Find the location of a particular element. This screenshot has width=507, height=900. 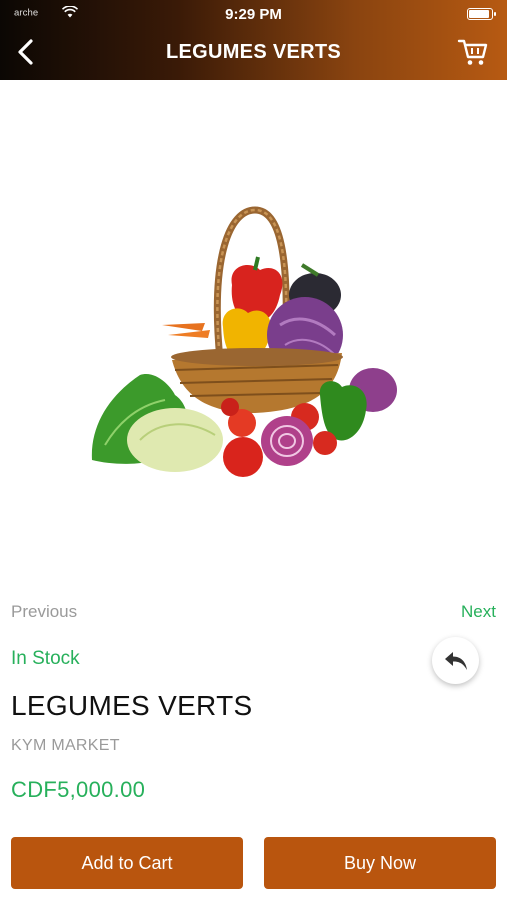

product-price: CDF5,000.00 is located at coordinates (78, 789).